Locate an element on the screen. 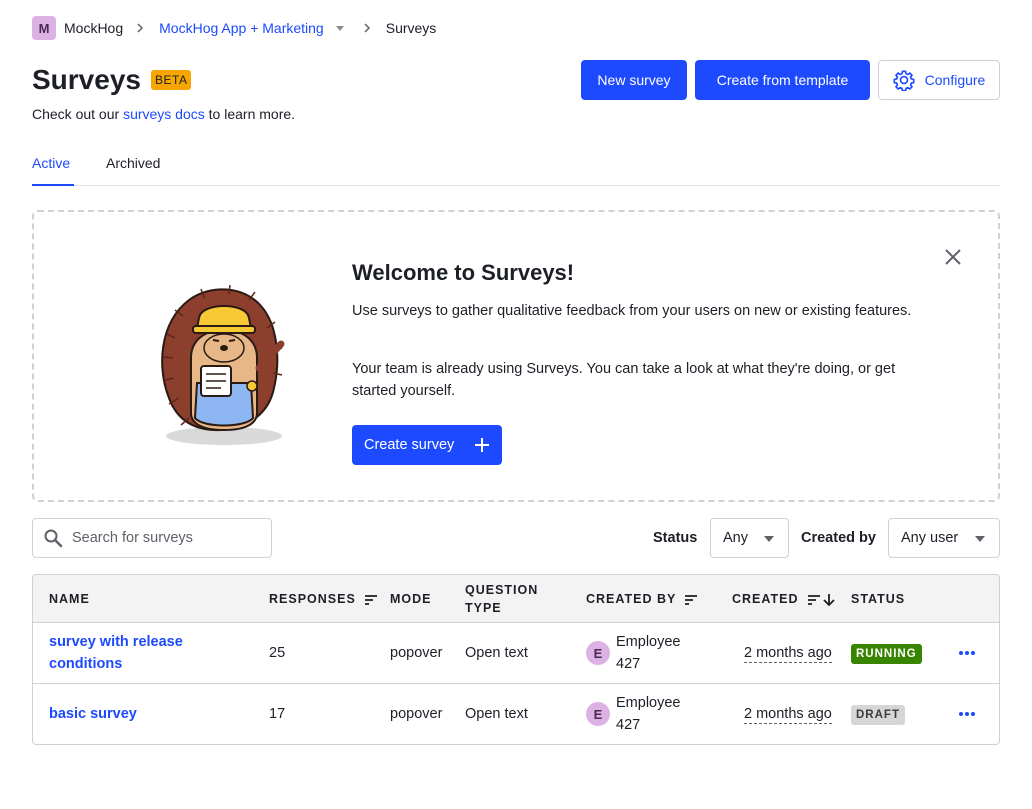 The image size is (1032, 809). new-survey-button: New survey is located at coordinates (634, 80).